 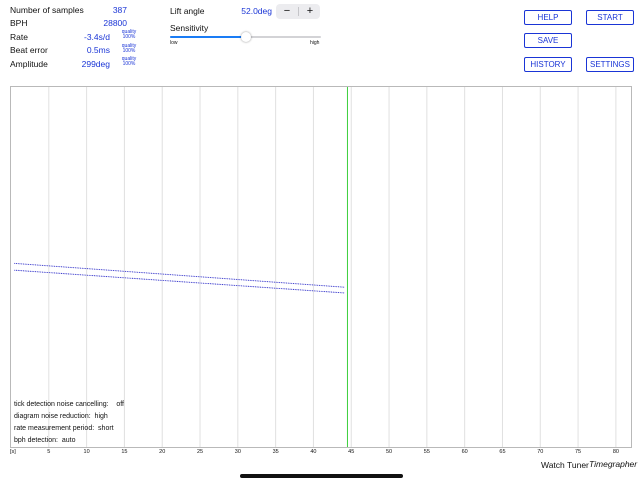 I want to click on info-label: rate measurement period:, so click(x=54, y=428).